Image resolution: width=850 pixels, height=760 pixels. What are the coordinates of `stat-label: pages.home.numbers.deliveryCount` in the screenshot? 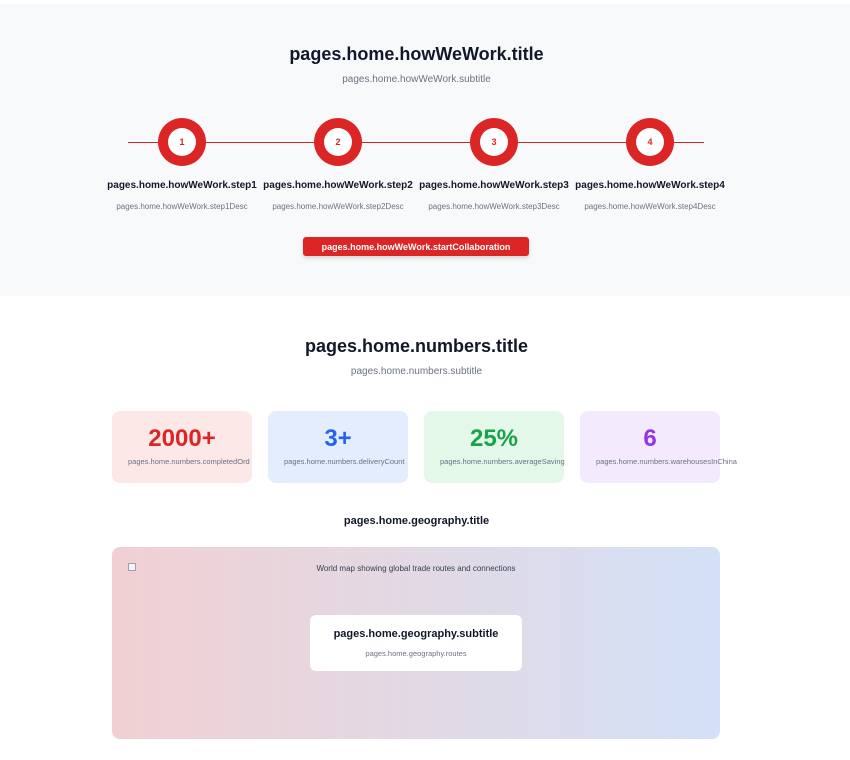 It's located at (344, 461).